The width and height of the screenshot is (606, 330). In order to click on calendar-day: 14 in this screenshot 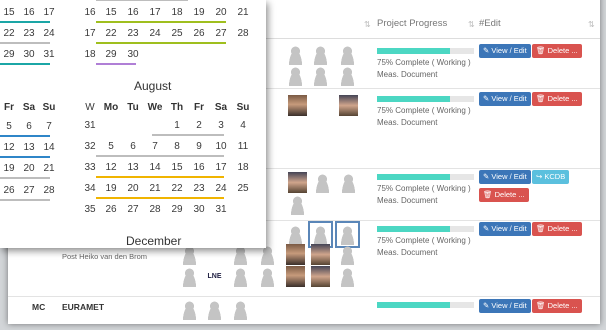, I will do `click(155, 167)`.